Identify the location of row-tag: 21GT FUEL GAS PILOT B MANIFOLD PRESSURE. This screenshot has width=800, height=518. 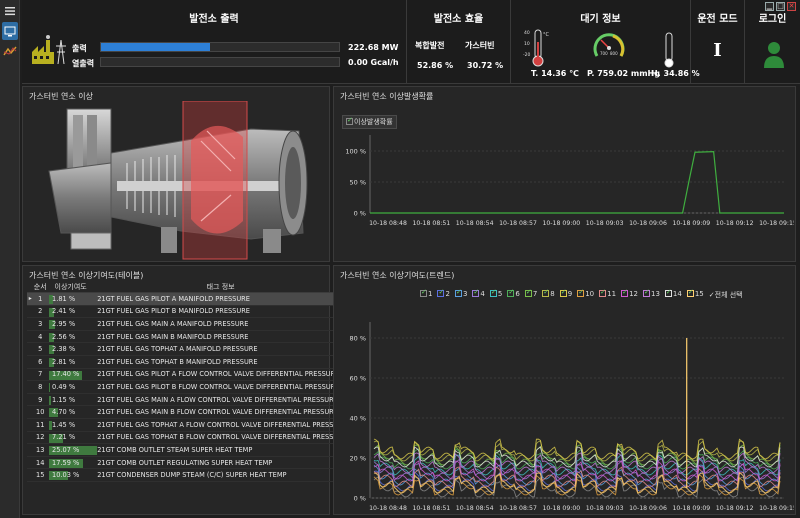
(220, 312).